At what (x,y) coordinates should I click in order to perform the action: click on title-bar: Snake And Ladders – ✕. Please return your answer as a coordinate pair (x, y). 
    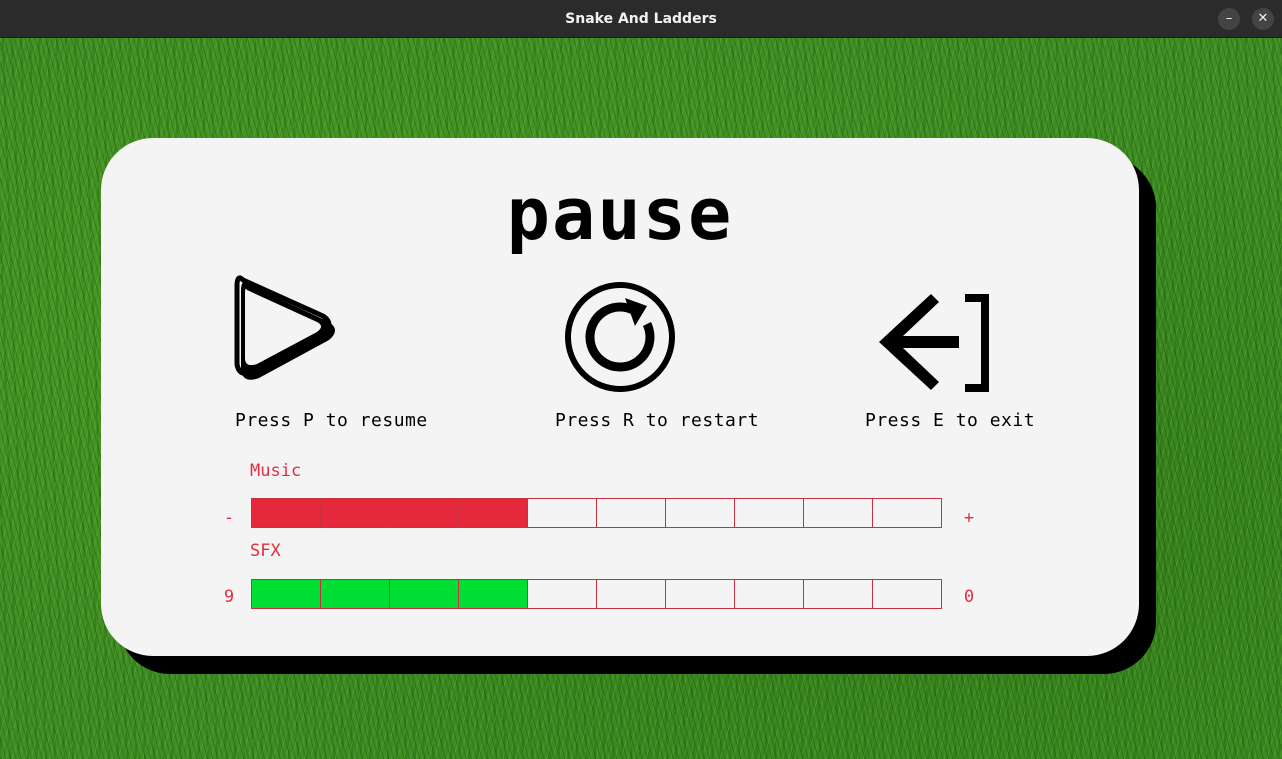
    Looking at the image, I should click on (641, 19).